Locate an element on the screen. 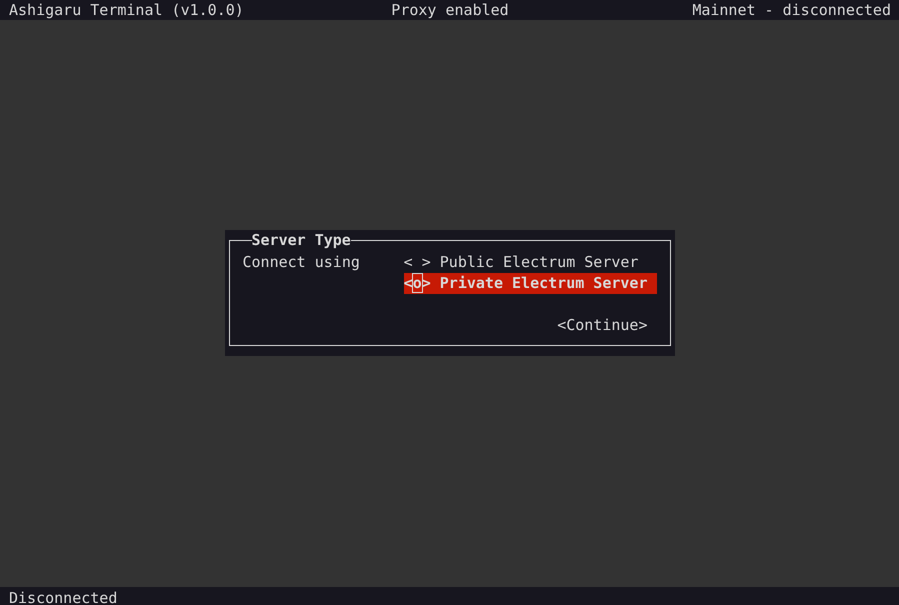 The height and width of the screenshot is (605, 899). field-label: Connect using is located at coordinates (301, 262).